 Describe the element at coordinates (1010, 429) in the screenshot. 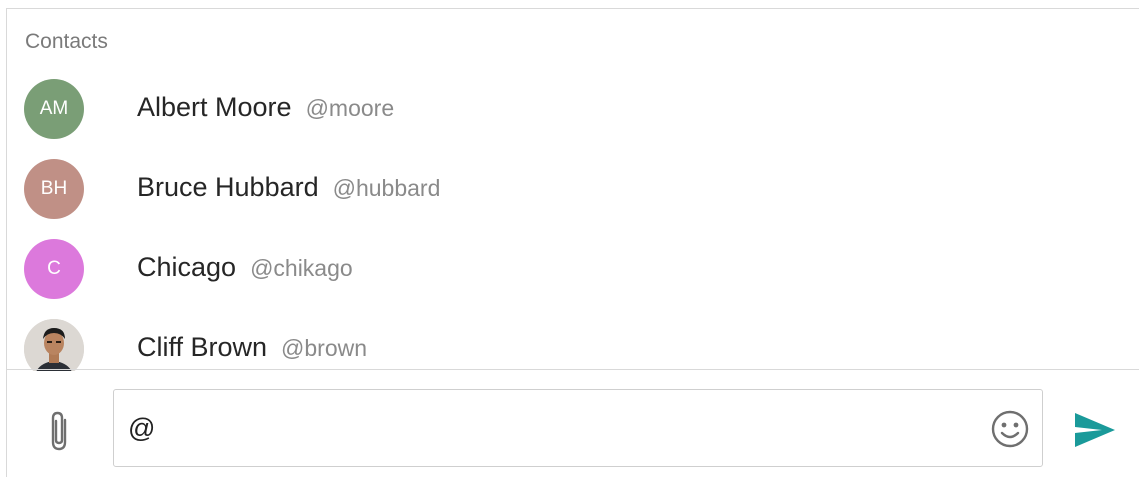

I see `smiley-icon` at that location.